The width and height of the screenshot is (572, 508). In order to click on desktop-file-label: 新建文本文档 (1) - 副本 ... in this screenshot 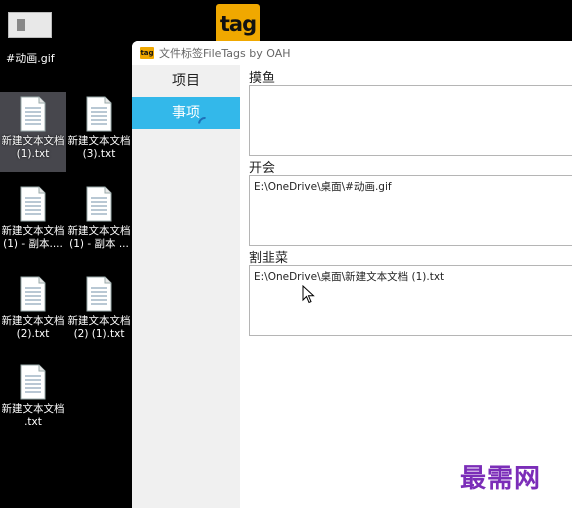, I will do `click(99, 237)`.